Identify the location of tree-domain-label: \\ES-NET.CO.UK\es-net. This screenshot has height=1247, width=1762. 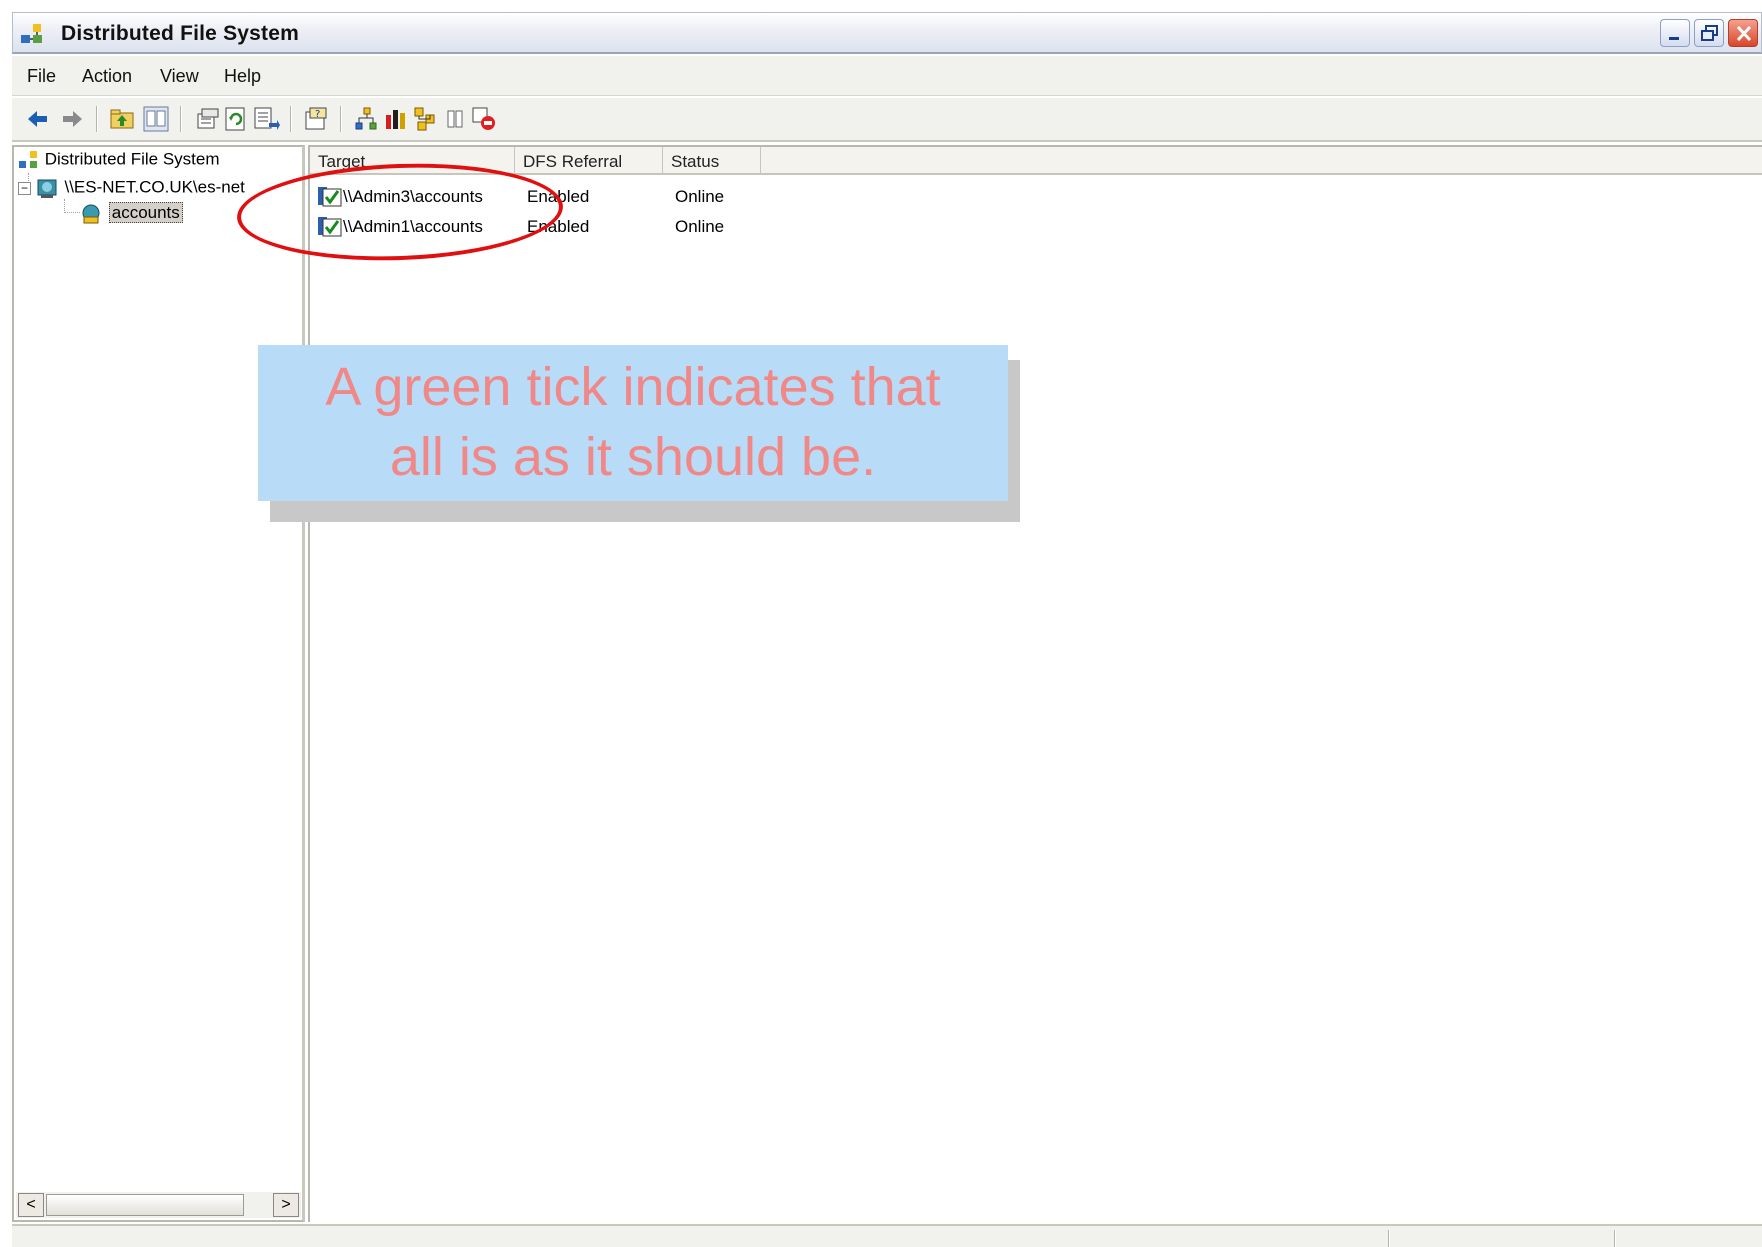
(154, 187).